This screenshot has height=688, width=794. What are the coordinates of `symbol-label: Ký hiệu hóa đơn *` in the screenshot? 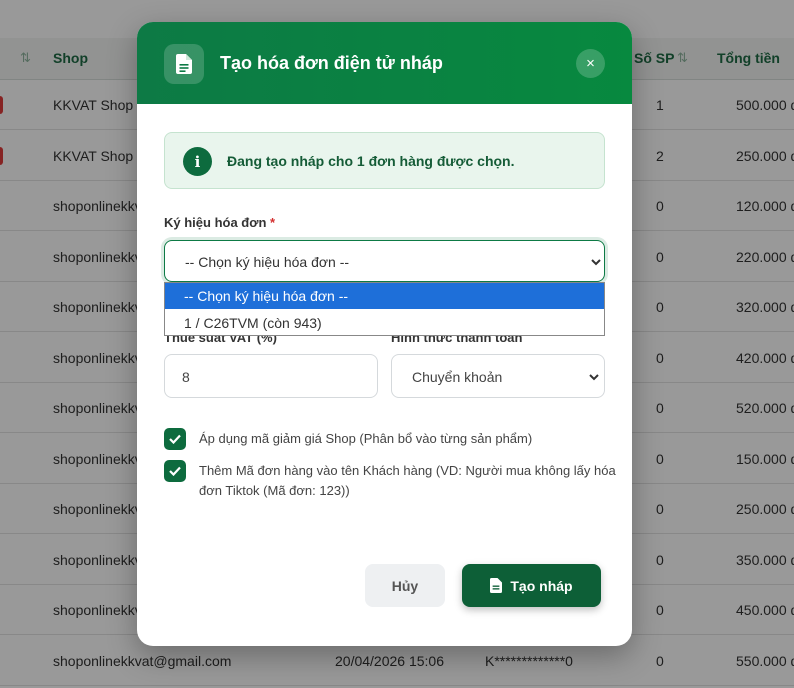 It's located at (220, 222).